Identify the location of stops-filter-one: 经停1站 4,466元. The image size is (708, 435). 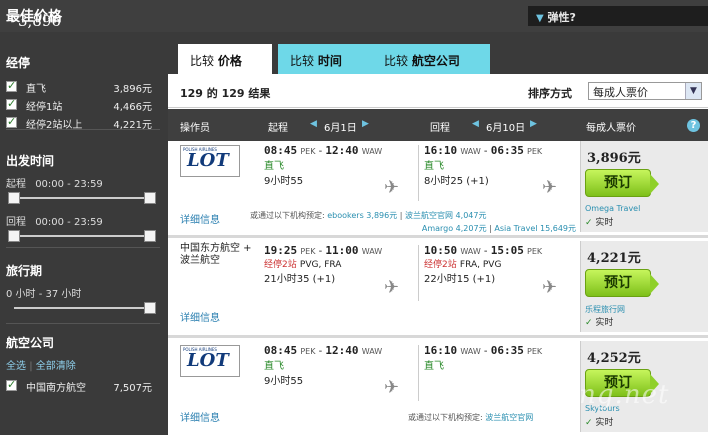
(83, 106).